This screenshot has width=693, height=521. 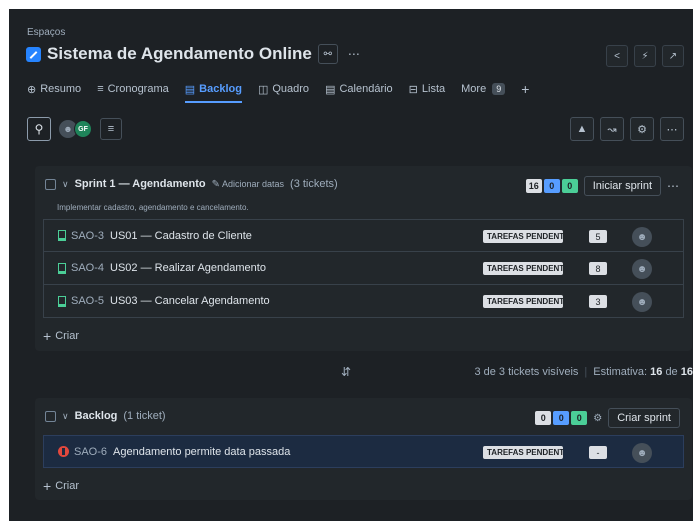 What do you see at coordinates (100, 89) in the screenshot?
I see `timeline-icon: ≡` at bounding box center [100, 89].